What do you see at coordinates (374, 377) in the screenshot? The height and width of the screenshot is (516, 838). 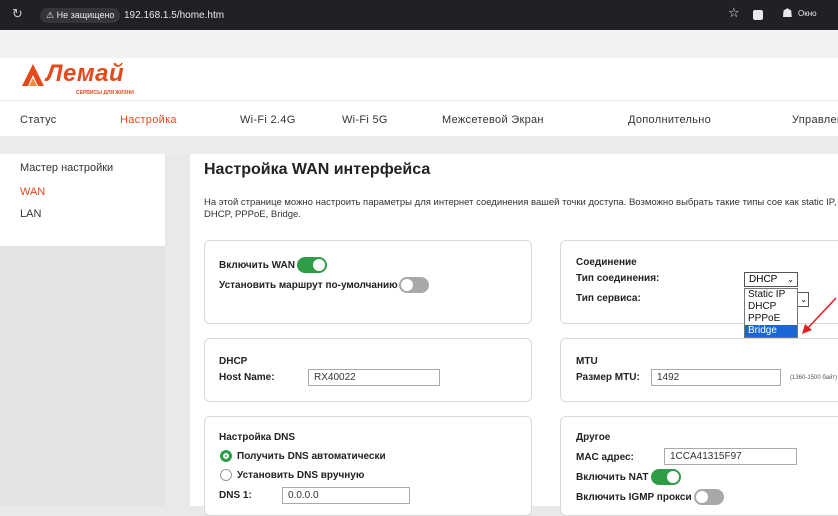 I see `host-name-input: RX40022` at bounding box center [374, 377].